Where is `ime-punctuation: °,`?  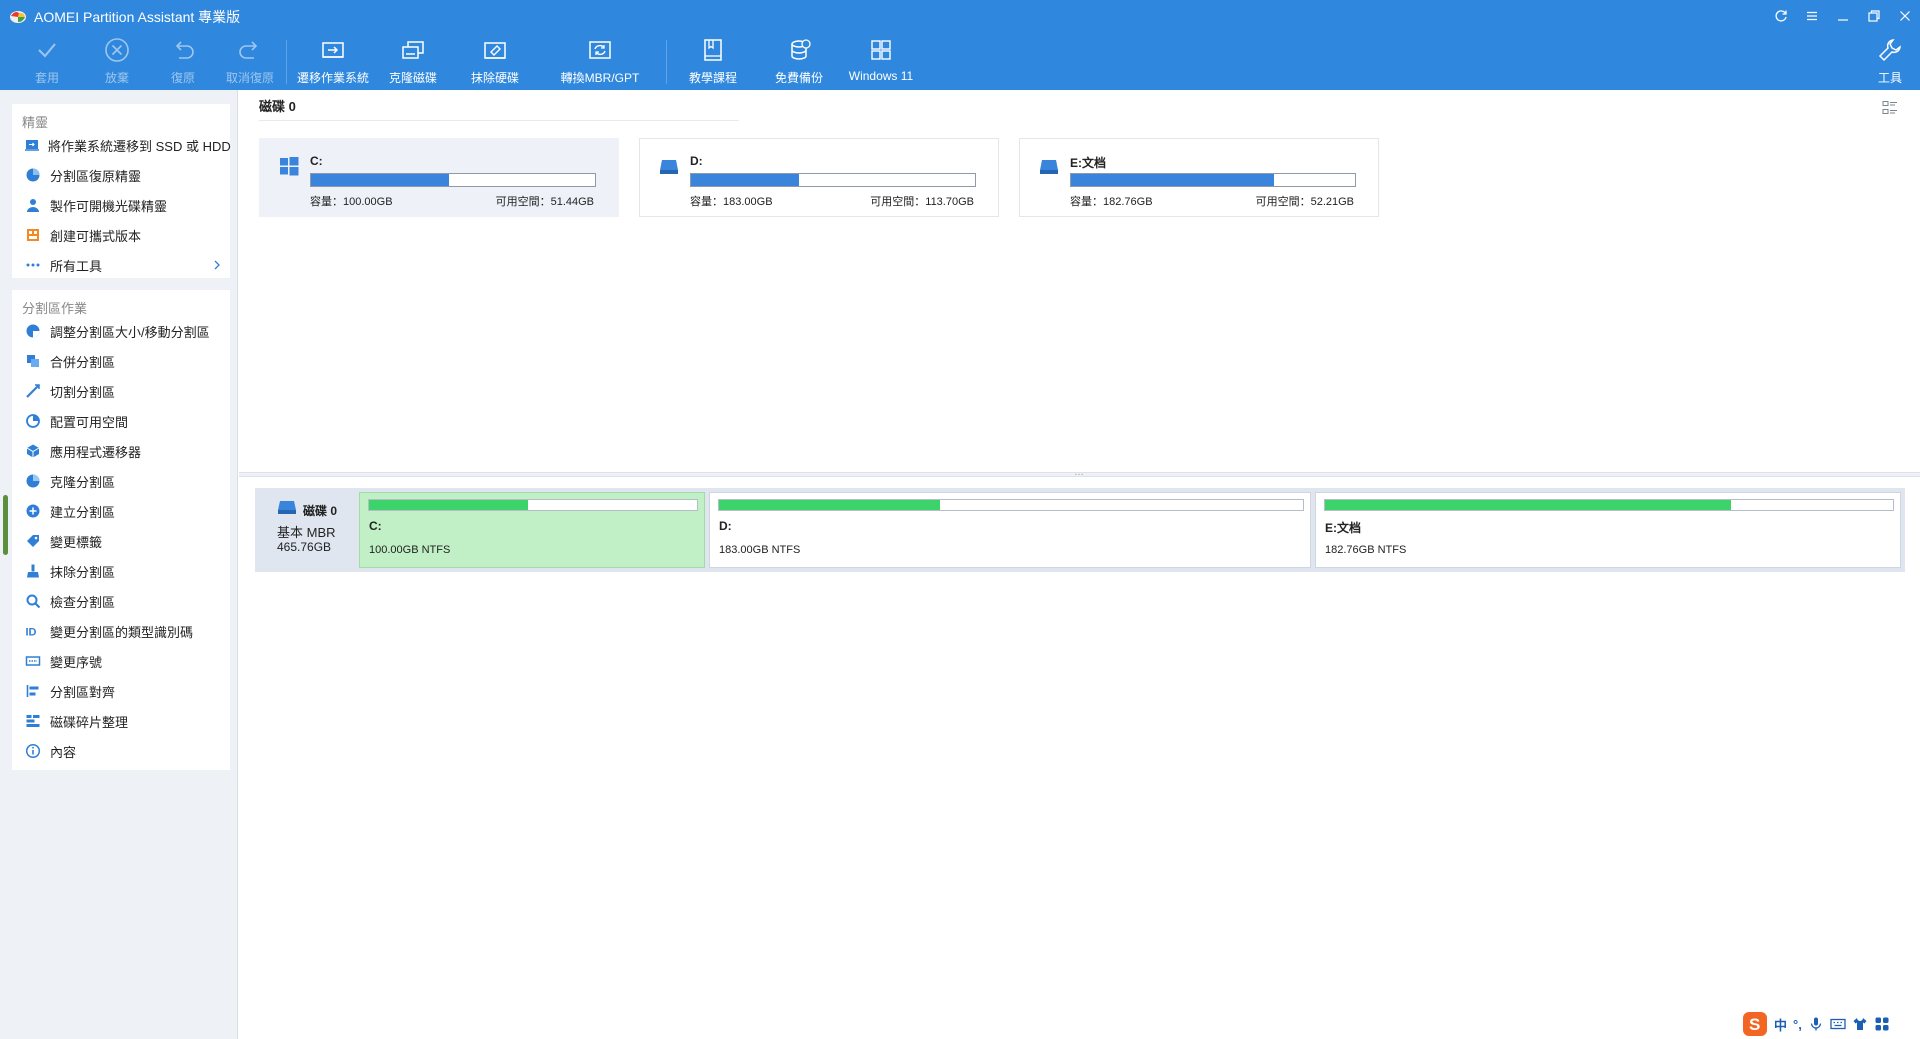
ime-punctuation: °, is located at coordinates (1797, 1024).